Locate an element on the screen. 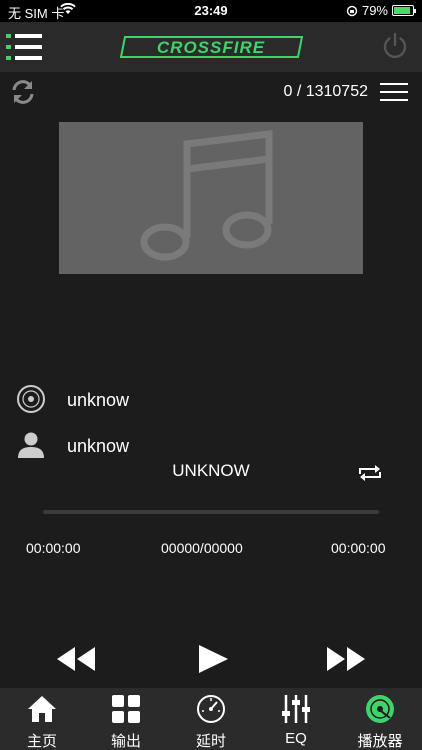 This screenshot has height=750, width=422. person-icon is located at coordinates (31, 445).